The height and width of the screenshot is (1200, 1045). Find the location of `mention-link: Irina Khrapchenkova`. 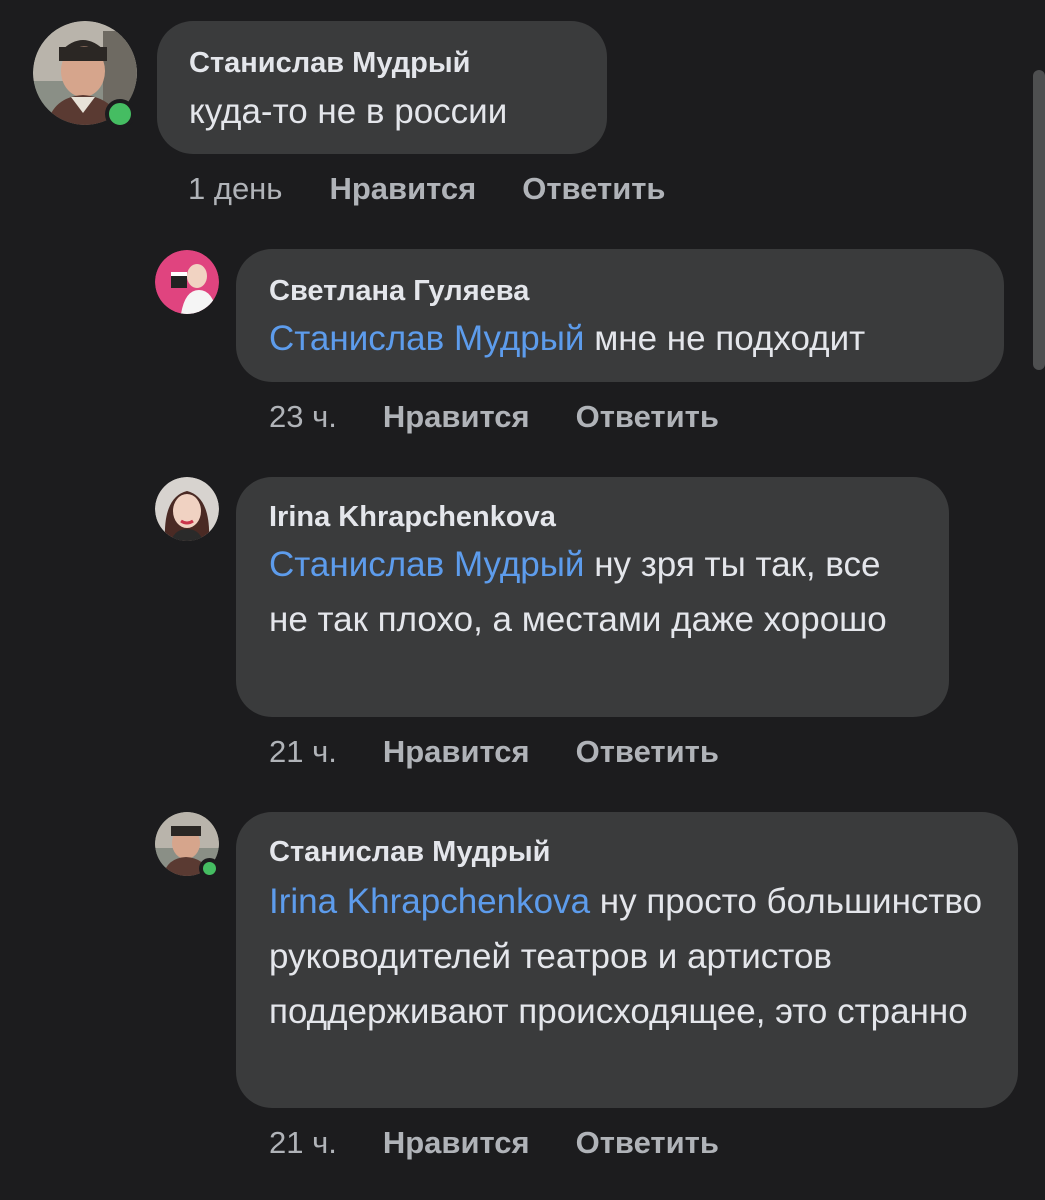

mention-link: Irina Khrapchenkova is located at coordinates (429, 901).